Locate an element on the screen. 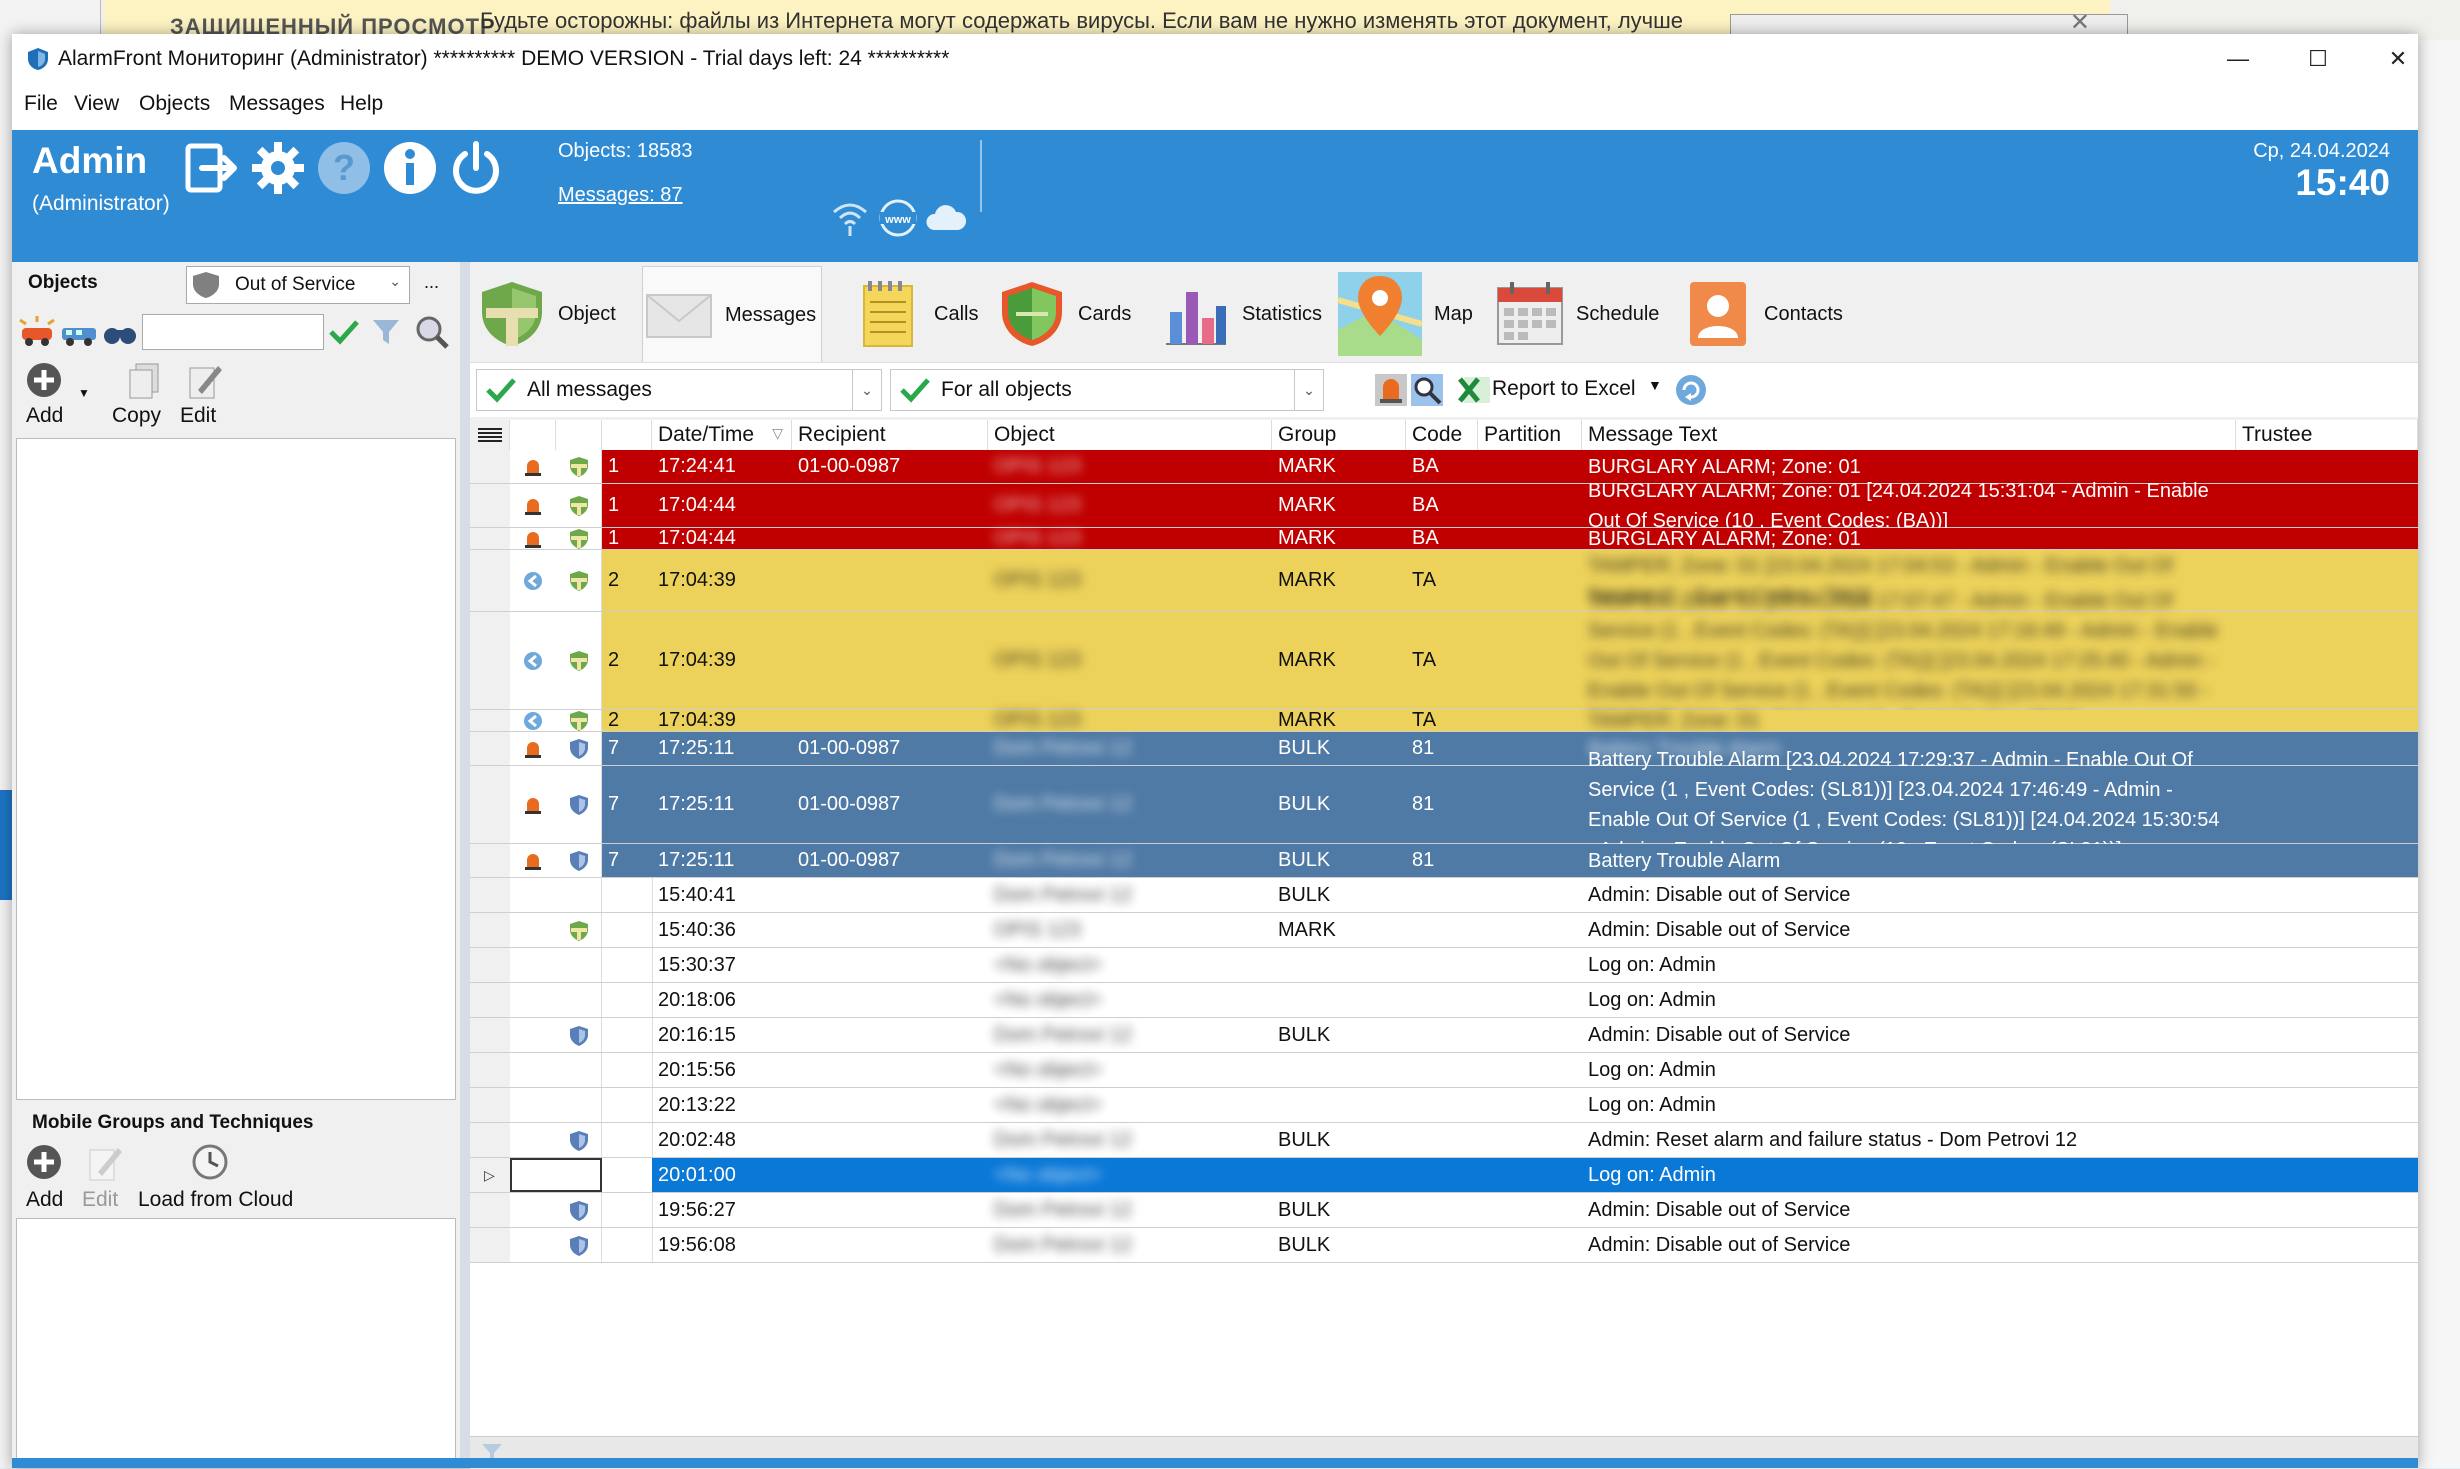 This screenshot has height=1469, width=2460. col-recipient: Recipient is located at coordinates (890, 435).